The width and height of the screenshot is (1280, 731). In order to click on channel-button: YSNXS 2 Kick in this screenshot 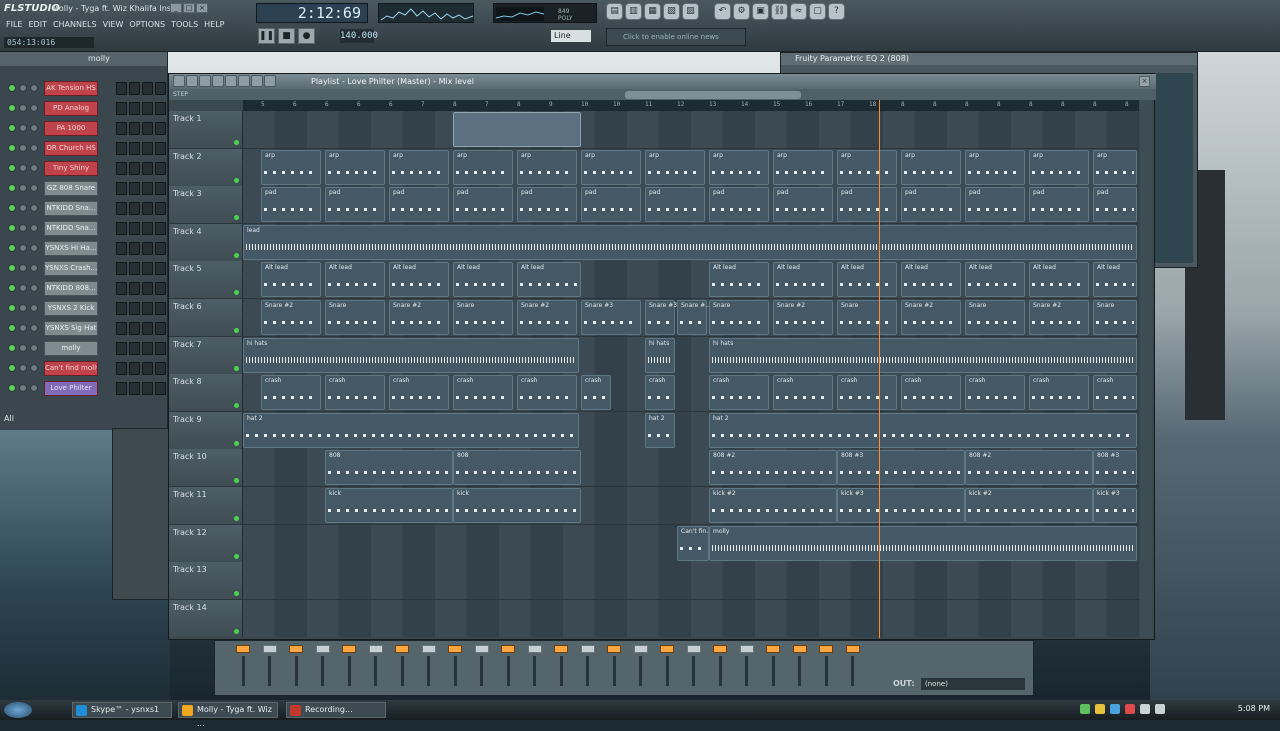, I will do `click(71, 308)`.